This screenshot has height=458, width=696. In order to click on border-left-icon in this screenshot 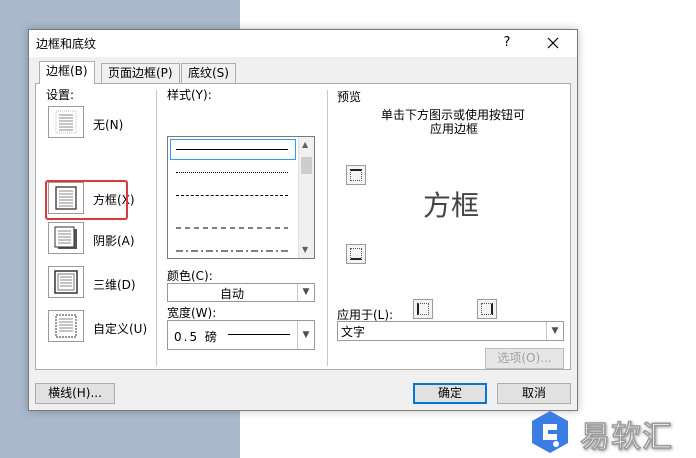, I will do `click(423, 309)`.